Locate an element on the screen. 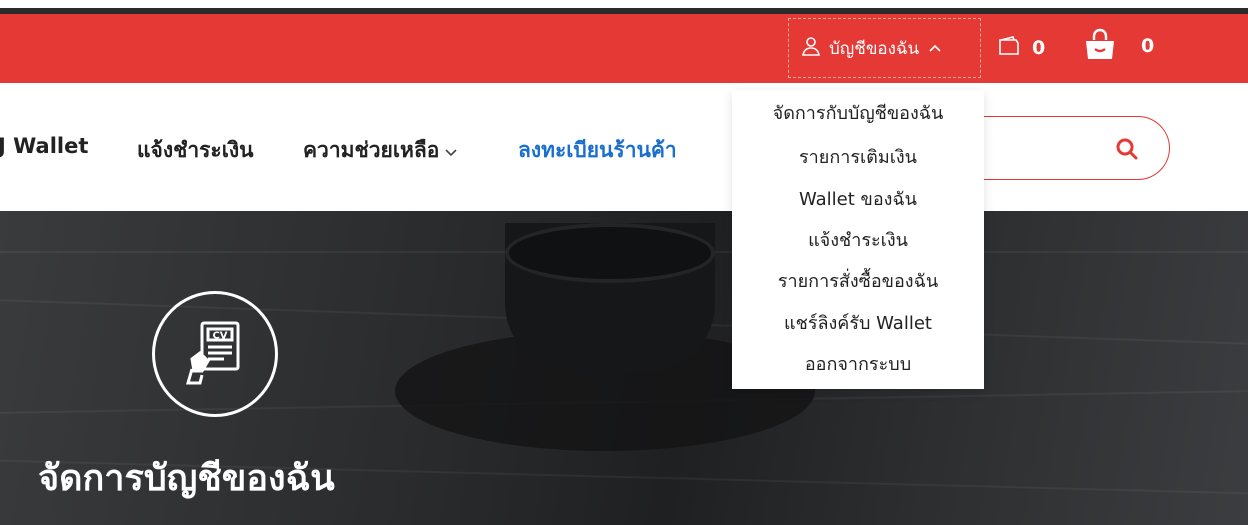 This screenshot has width=1248, height=525. nav-item-payment-notice: แจ้งชำระเงิน is located at coordinates (195, 150).